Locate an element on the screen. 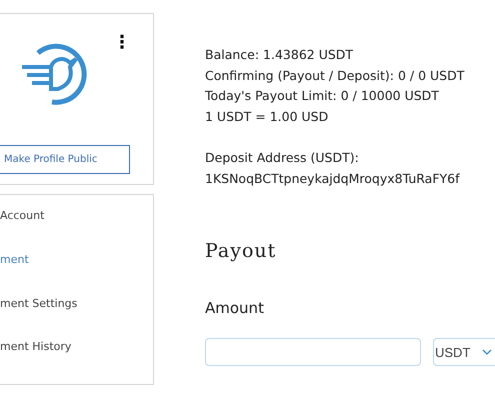  deposit-label: Deposit Address (USDT): is located at coordinates (282, 158).